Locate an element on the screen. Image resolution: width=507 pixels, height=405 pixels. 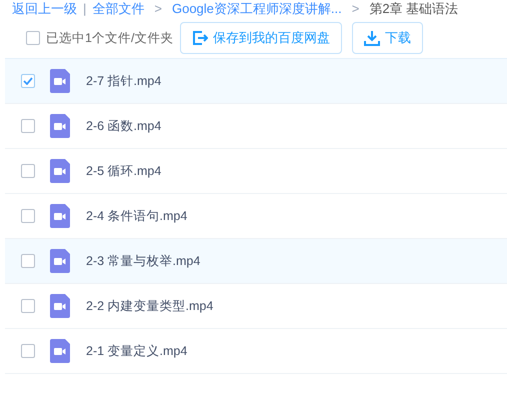
file-name: 2-4 条件语句.mp4 is located at coordinates (137, 216).